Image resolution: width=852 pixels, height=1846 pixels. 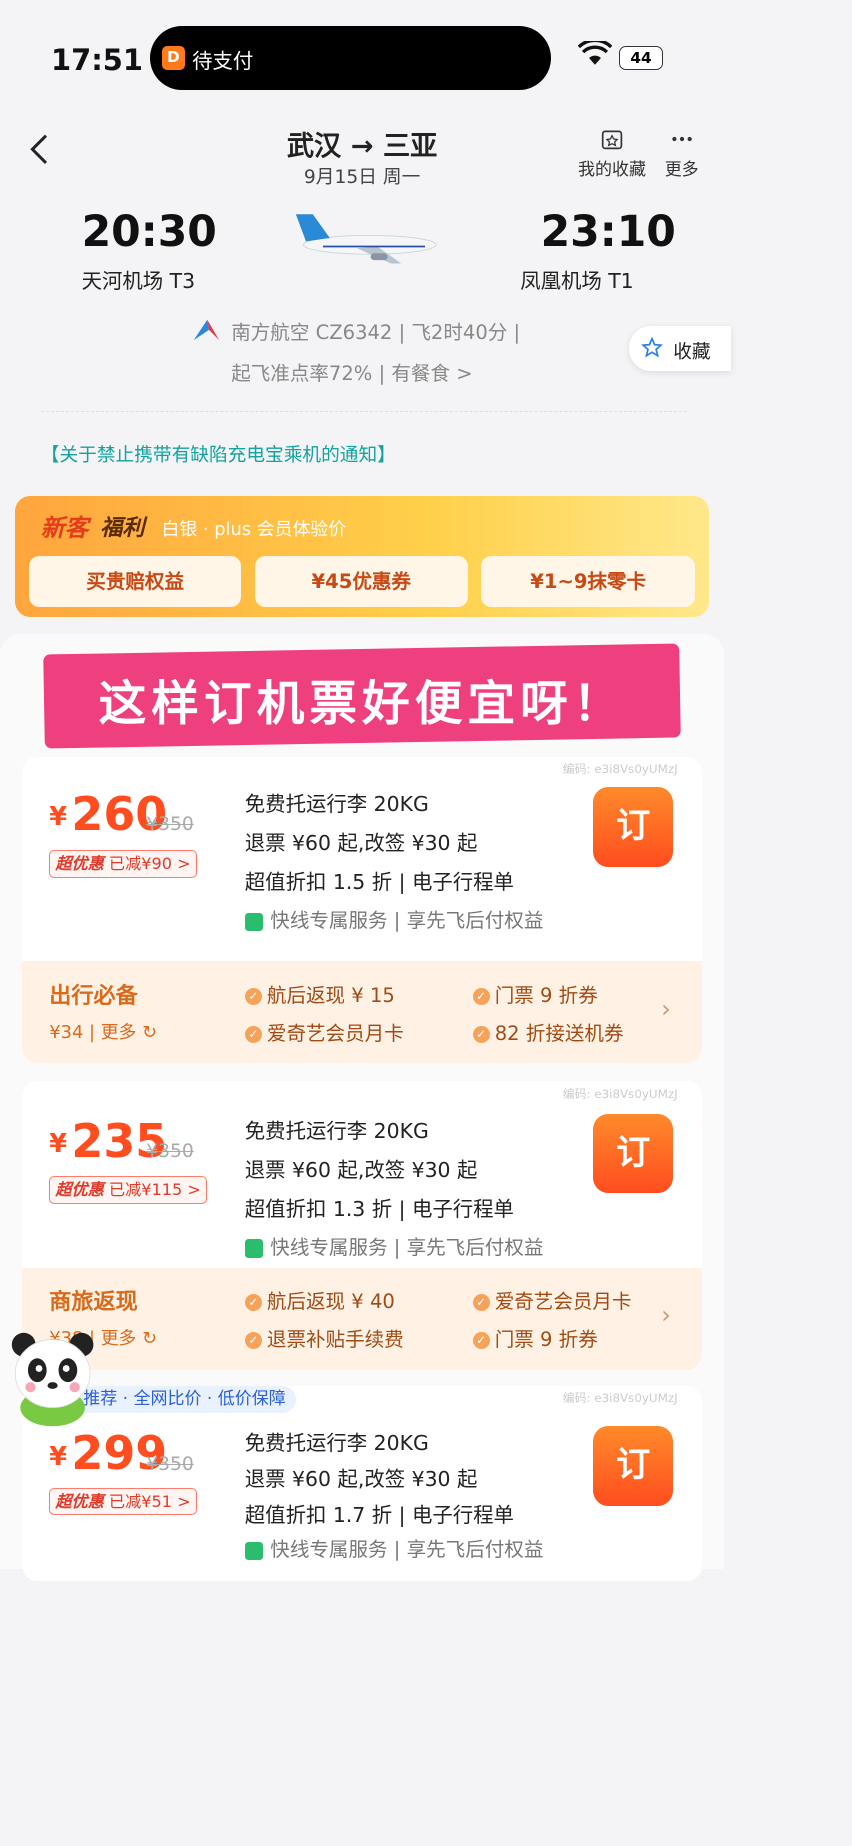 What do you see at coordinates (682, 154) in the screenshot?
I see `more-button: 更多` at bounding box center [682, 154].